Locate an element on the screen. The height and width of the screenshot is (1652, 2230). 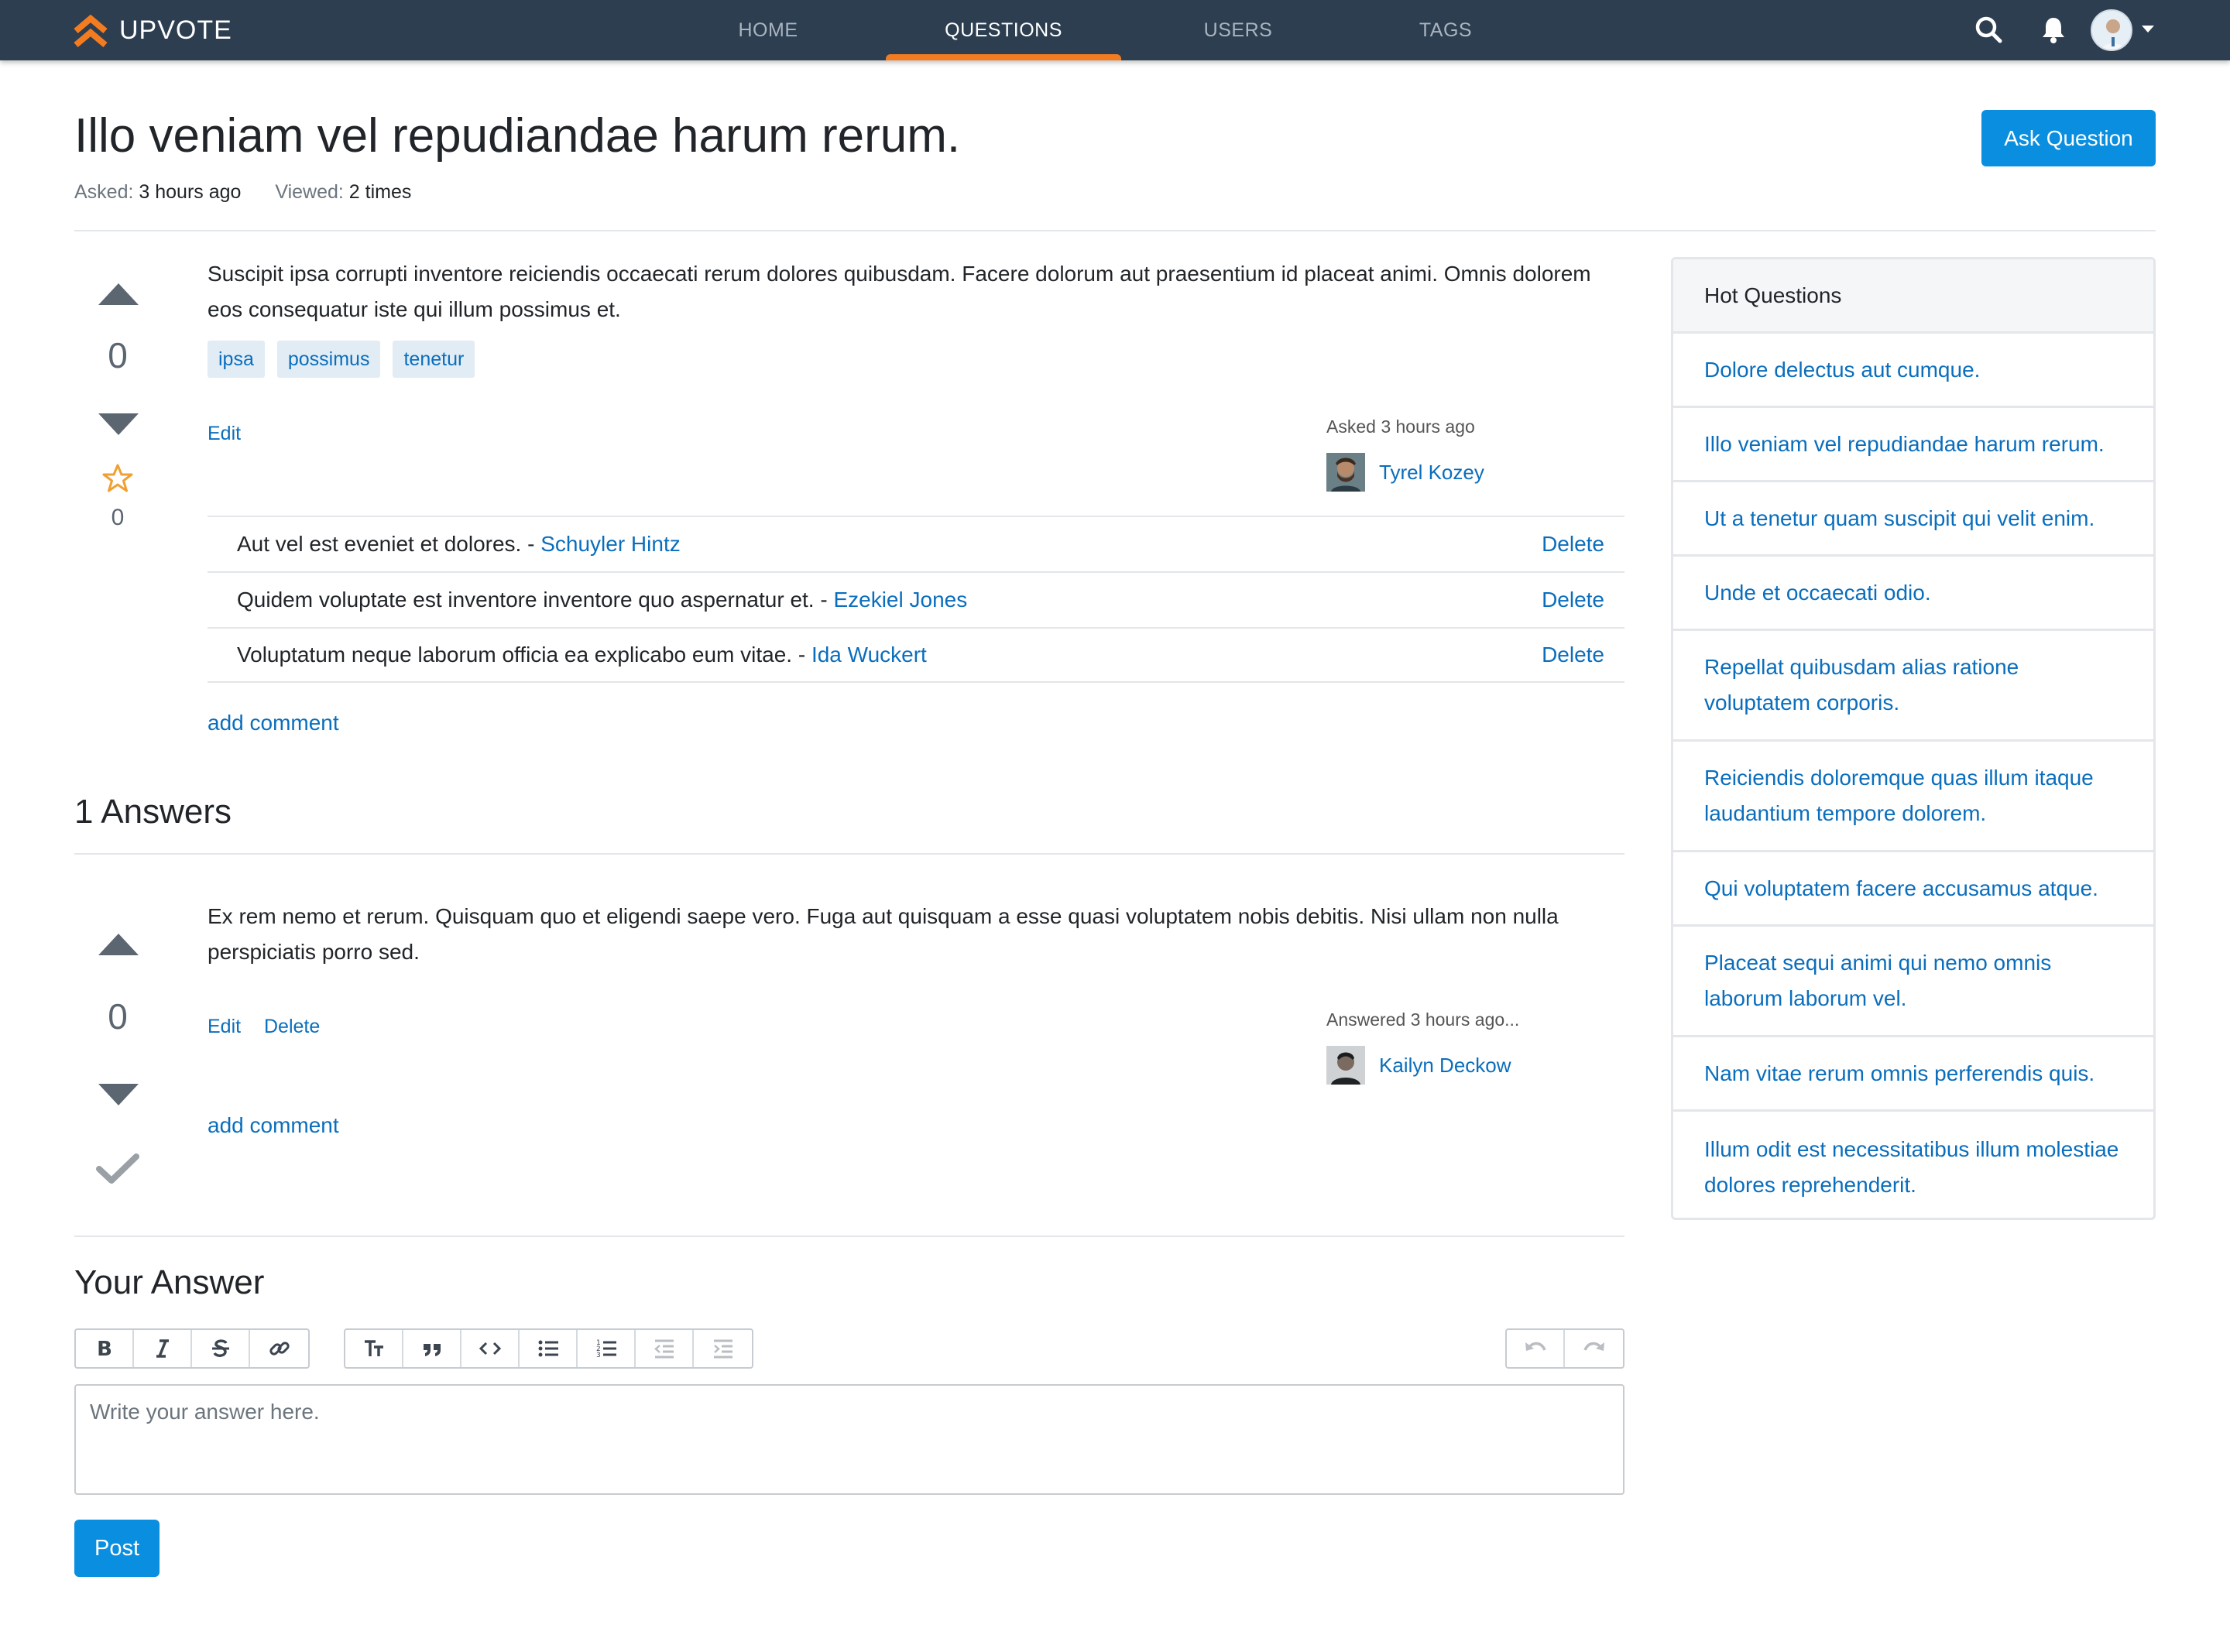
toolbar-text-group: B is located at coordinates (192, 1348).